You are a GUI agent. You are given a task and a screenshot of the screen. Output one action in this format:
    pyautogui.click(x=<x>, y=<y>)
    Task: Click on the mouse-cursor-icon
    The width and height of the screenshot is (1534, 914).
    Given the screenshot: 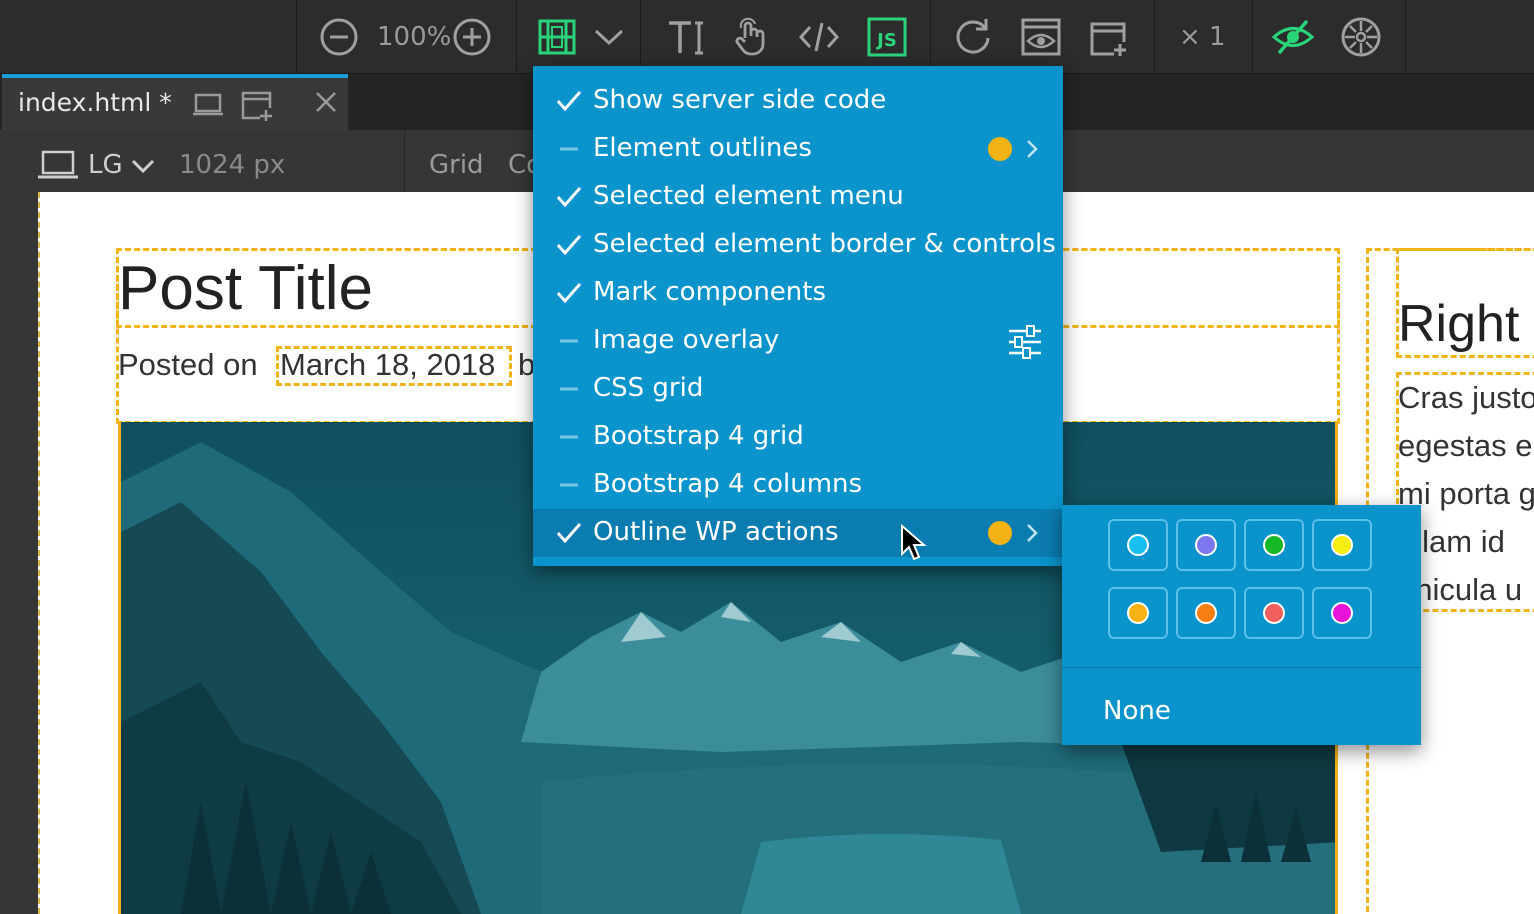 What is the action you would take?
    pyautogui.click(x=914, y=542)
    